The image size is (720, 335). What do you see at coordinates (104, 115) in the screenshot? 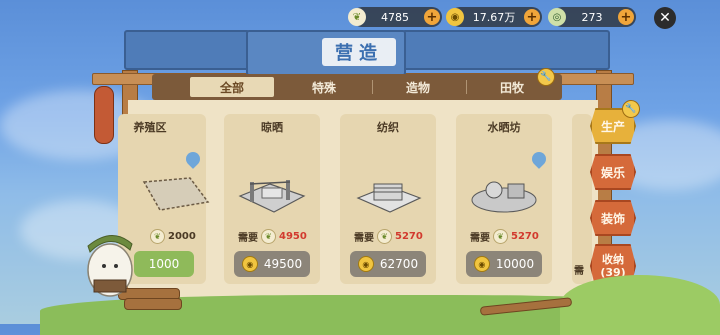
I see `lantern-decoration` at bounding box center [104, 115].